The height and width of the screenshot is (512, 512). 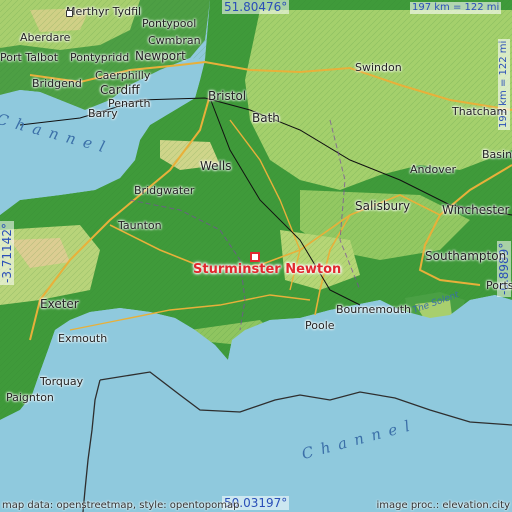 What do you see at coordinates (382, 206) in the screenshot?
I see `place-salisbury: Salisbury` at bounding box center [382, 206].